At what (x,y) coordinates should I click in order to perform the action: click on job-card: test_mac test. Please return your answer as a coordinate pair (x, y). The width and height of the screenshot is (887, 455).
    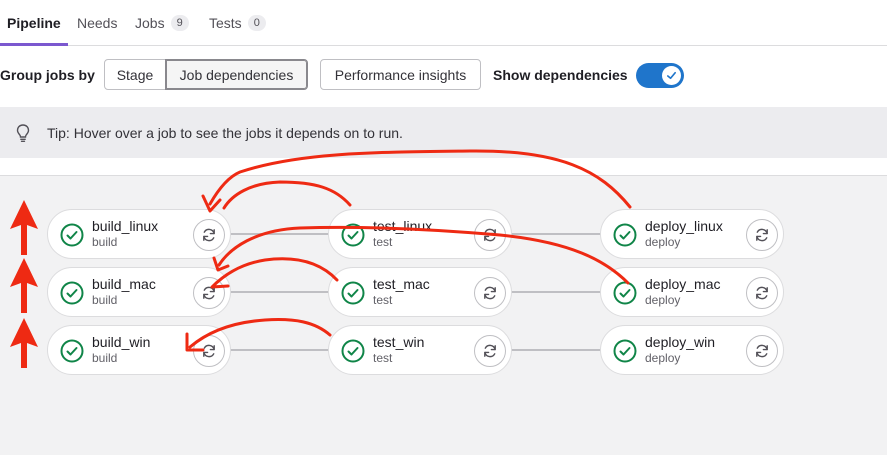
    Looking at the image, I should click on (420, 292).